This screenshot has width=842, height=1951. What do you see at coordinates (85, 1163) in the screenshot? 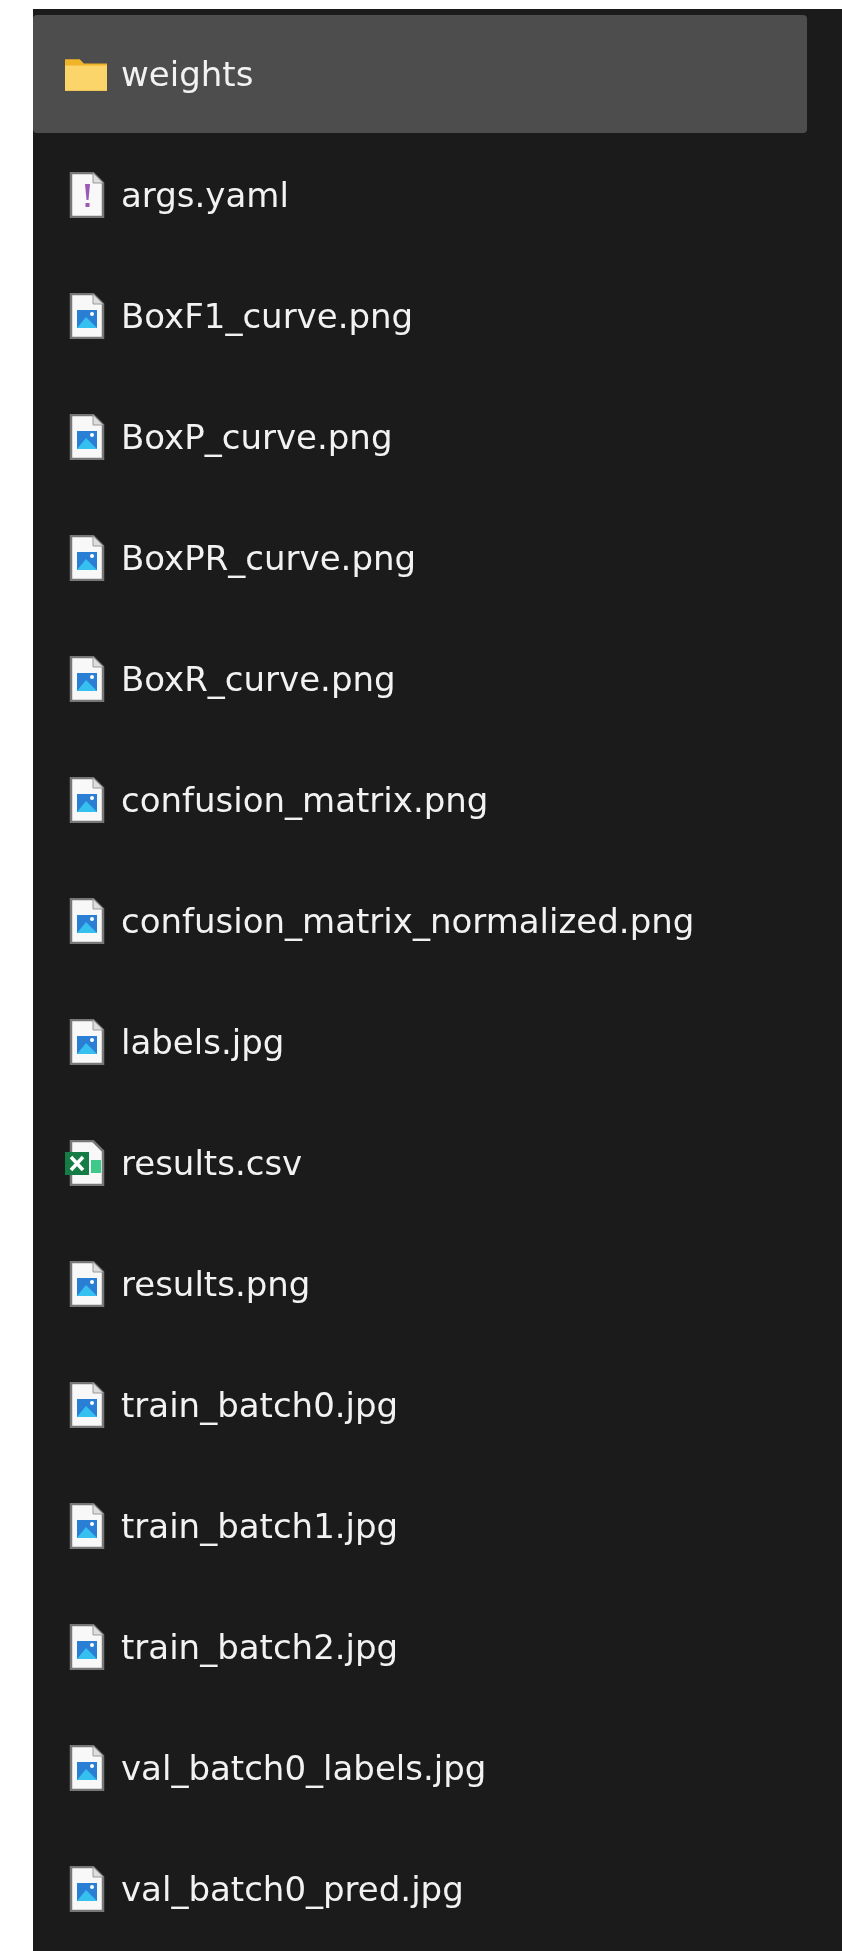
I see `spreadsheet-file-icon` at bounding box center [85, 1163].